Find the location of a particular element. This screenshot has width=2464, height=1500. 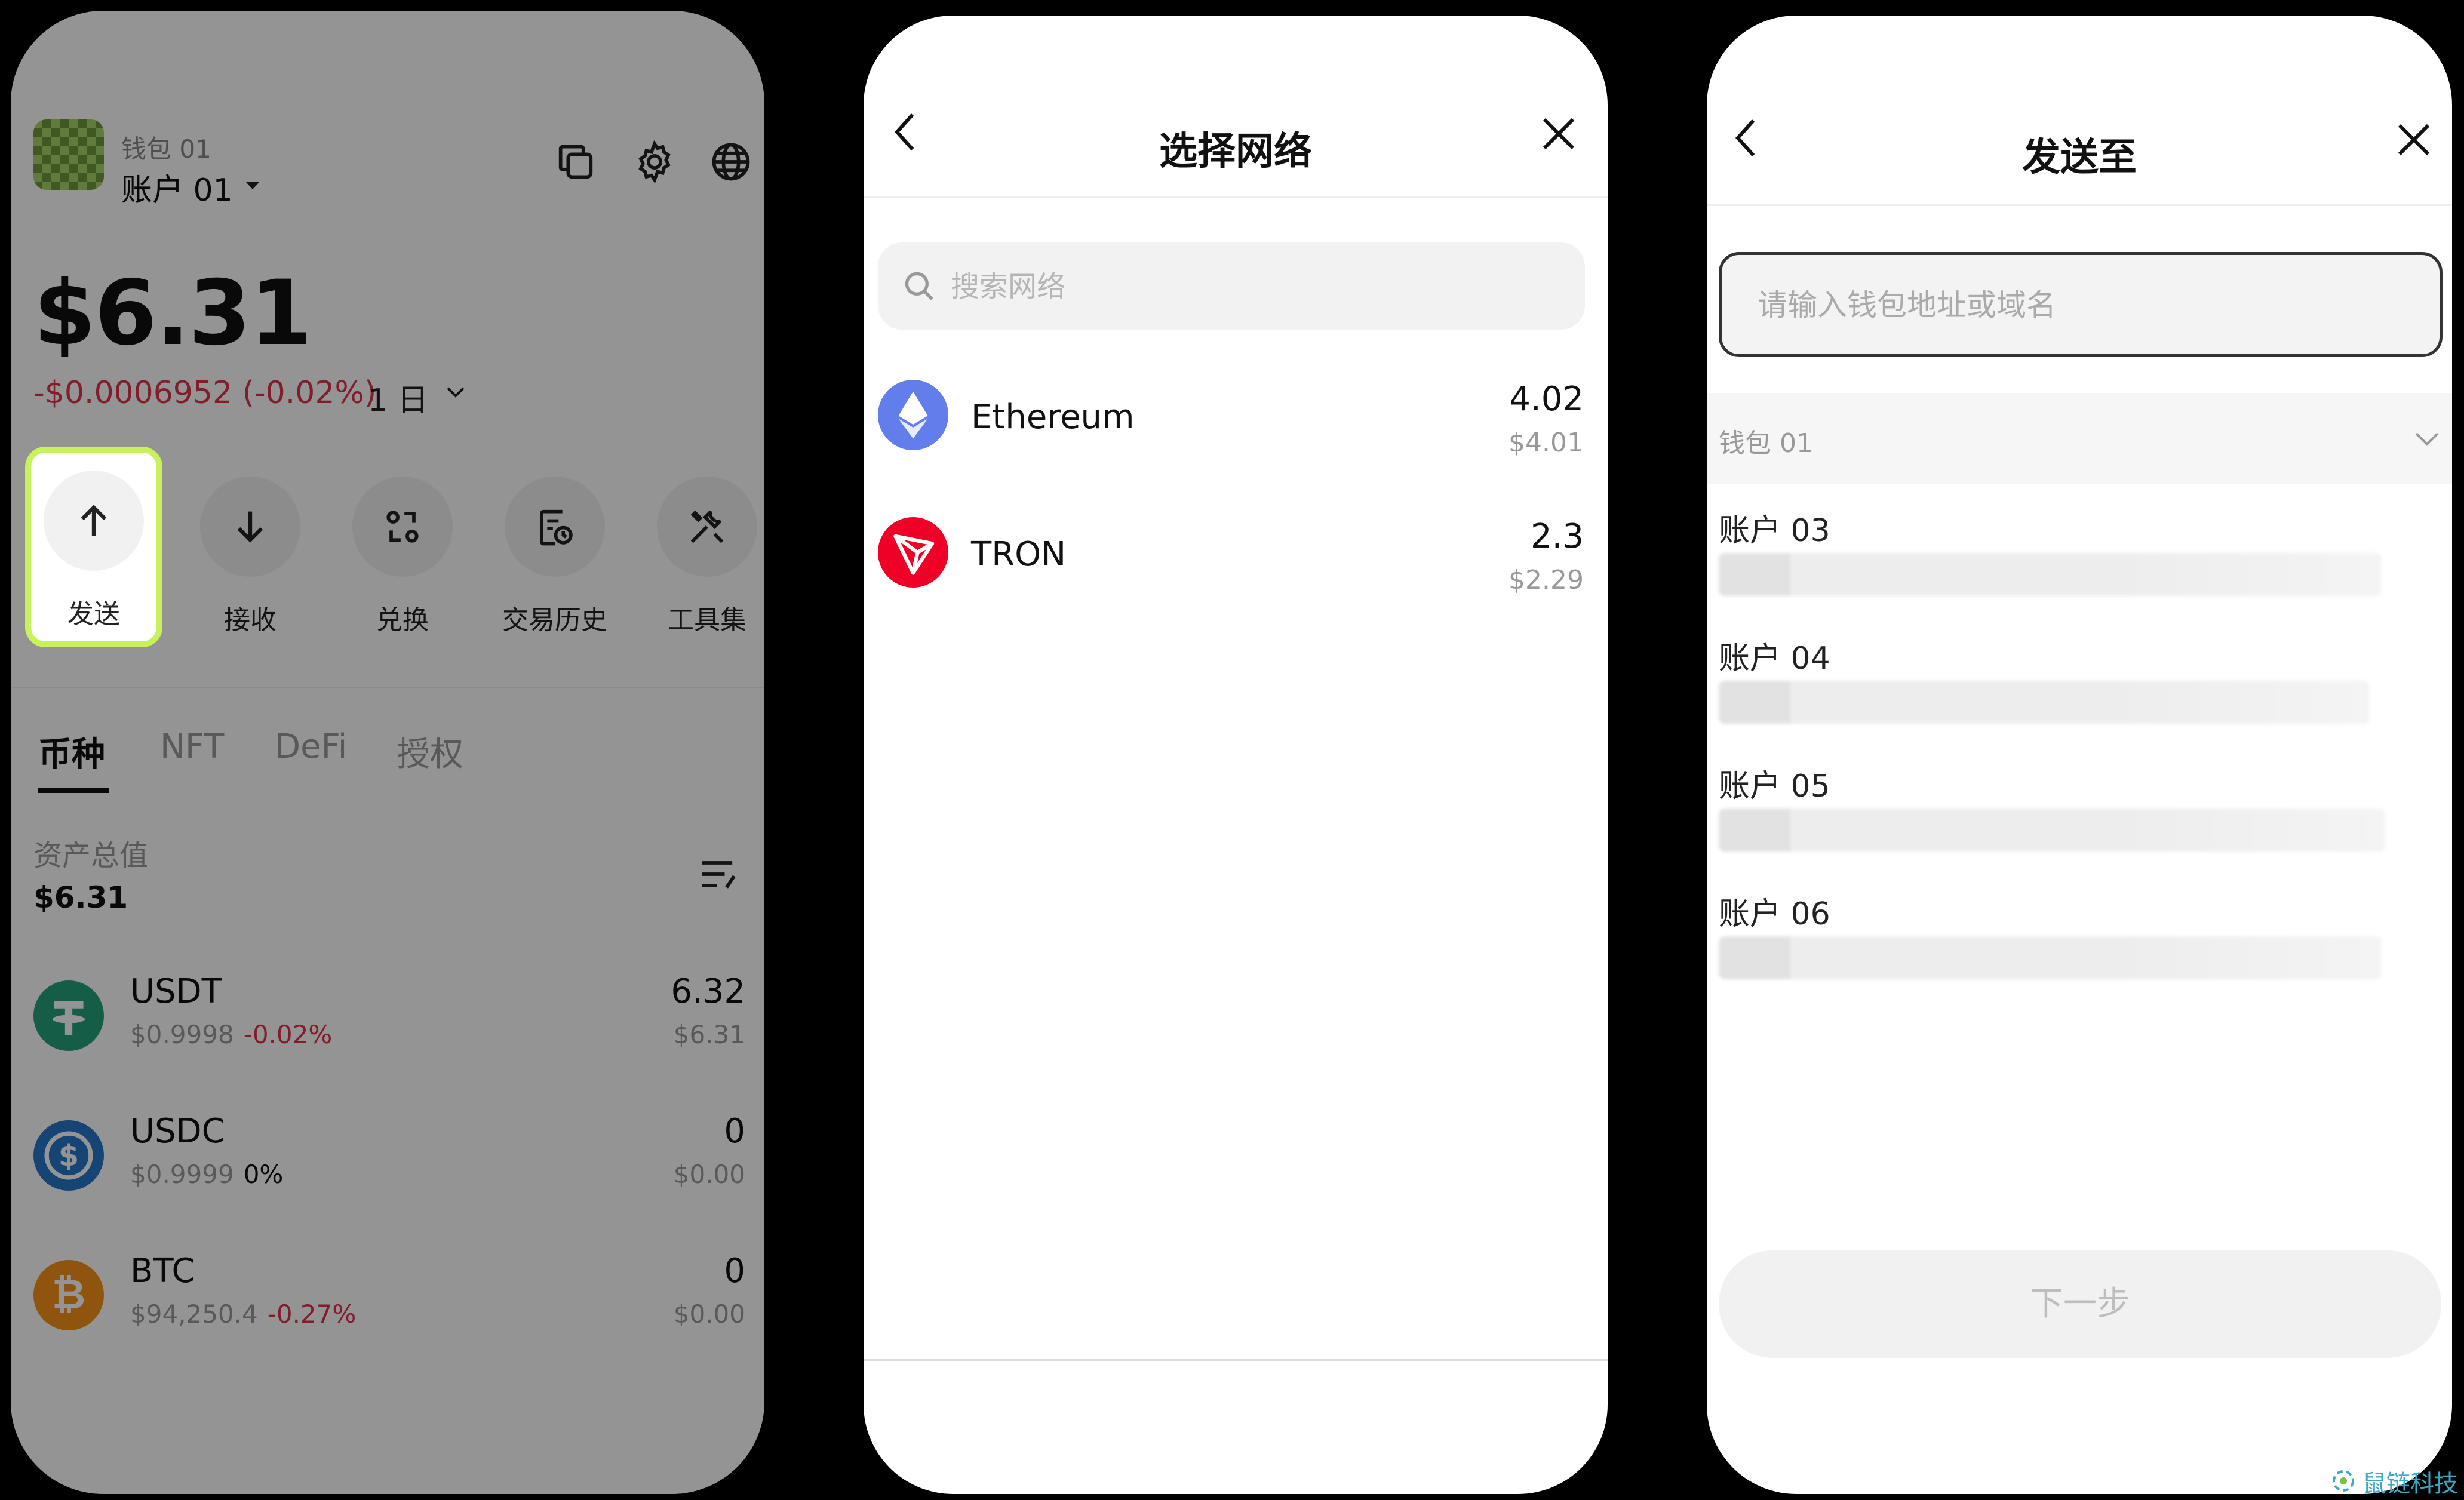

network-amount: 2.3 is located at coordinates (1557, 536).